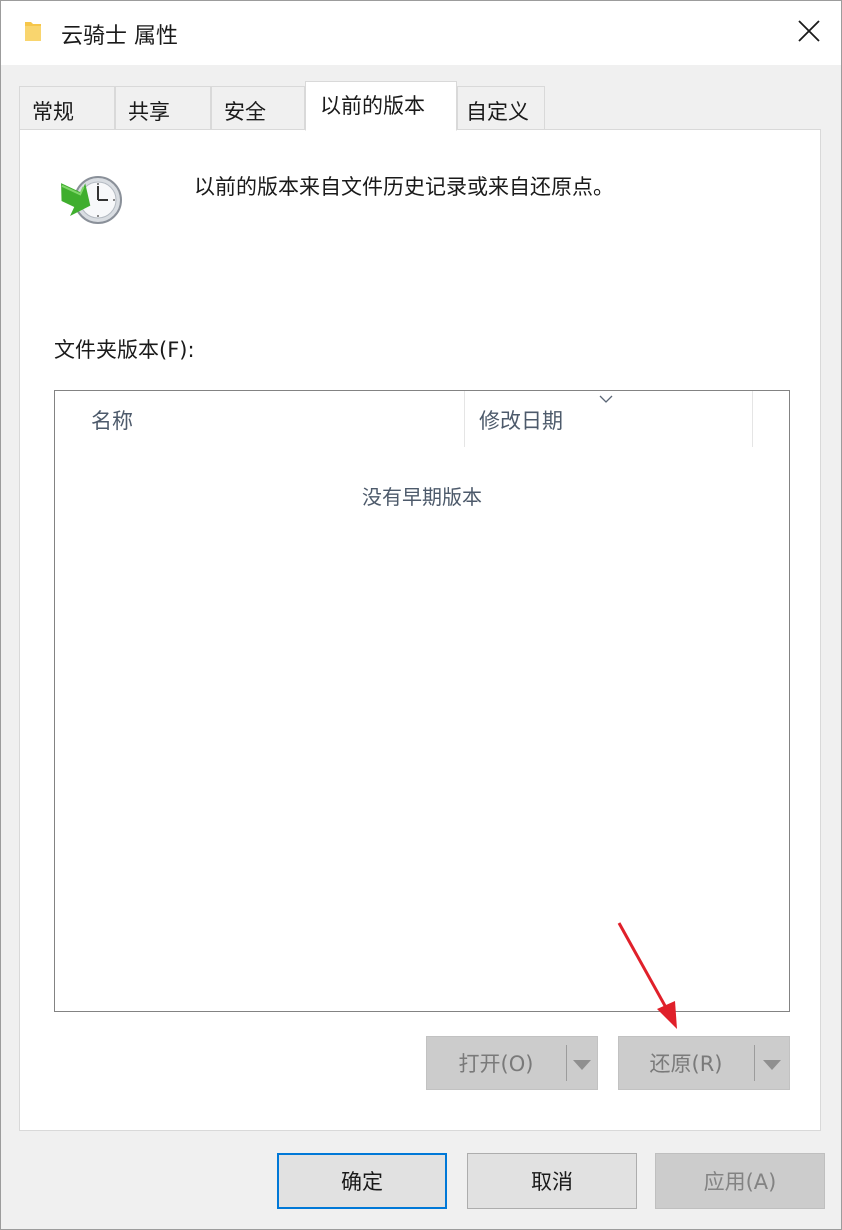 Image resolution: width=842 pixels, height=1230 pixels. I want to click on close-button, so click(809, 33).